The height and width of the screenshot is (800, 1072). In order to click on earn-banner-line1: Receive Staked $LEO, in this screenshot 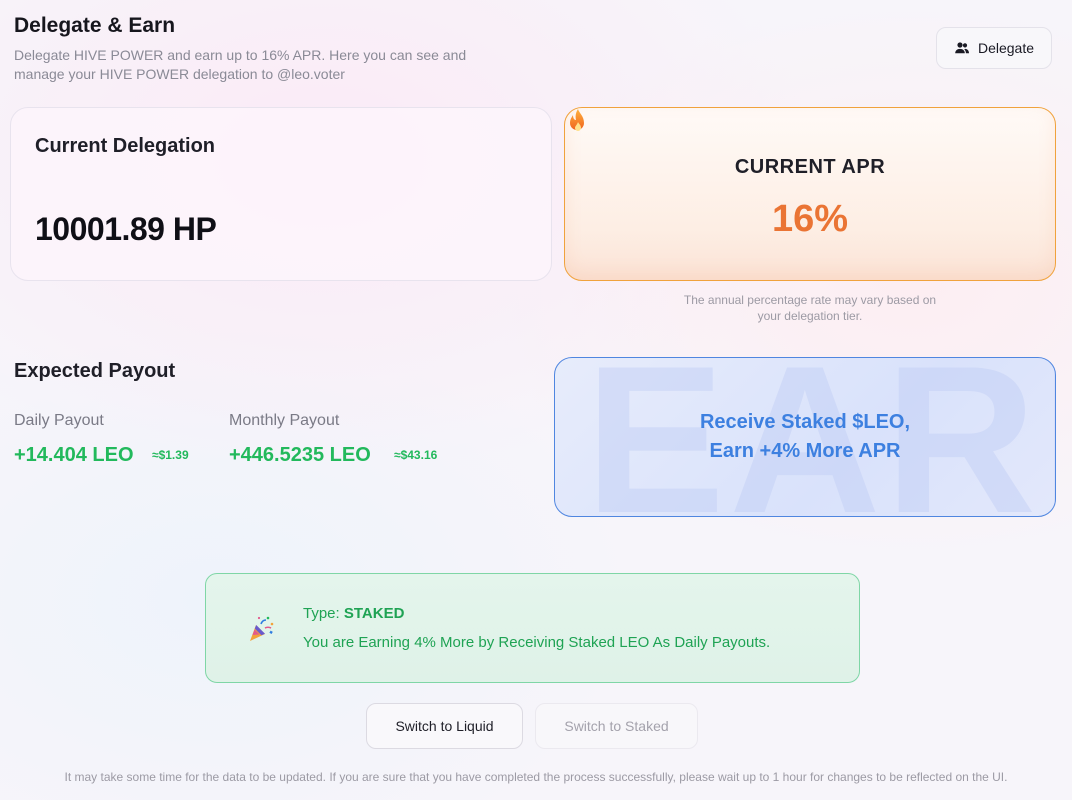, I will do `click(805, 422)`.